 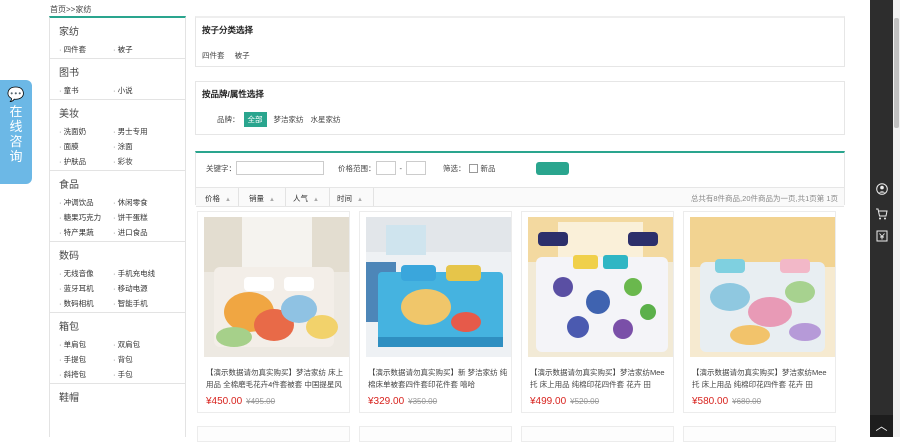 What do you see at coordinates (143, 161) in the screenshot?
I see `category-link: 彩妆` at bounding box center [143, 161].